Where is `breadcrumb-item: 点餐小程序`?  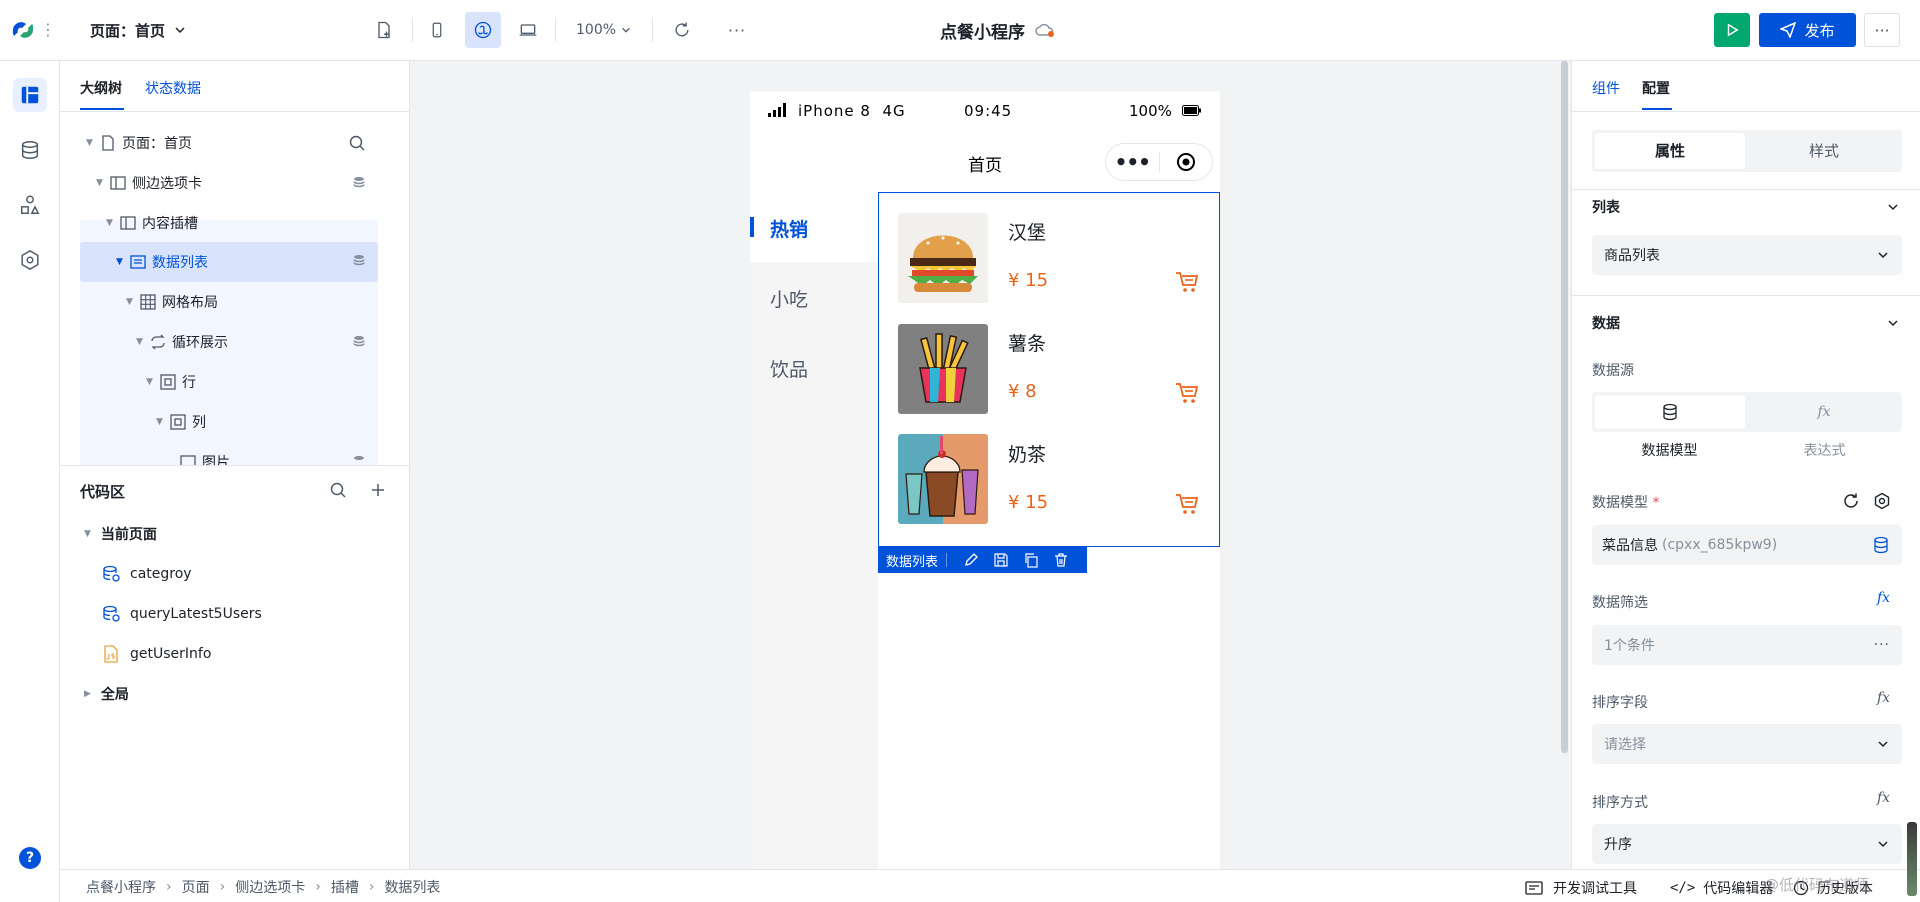 breadcrumb-item: 点餐小程序 is located at coordinates (121, 887).